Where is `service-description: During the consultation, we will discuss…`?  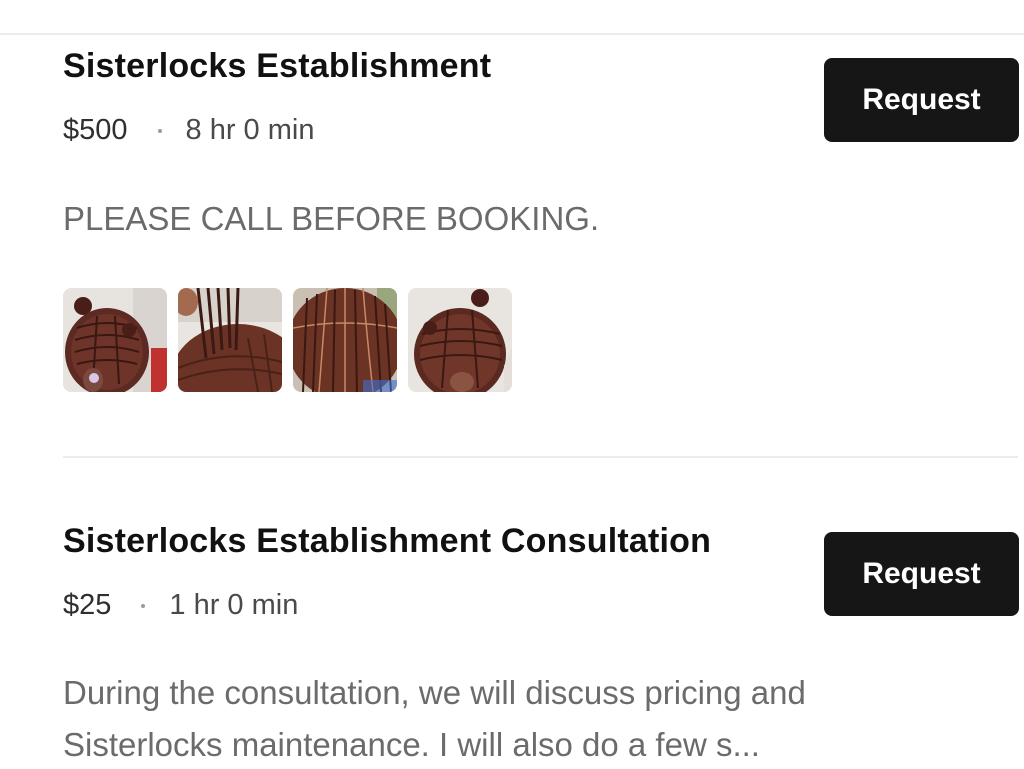 service-description: During the consultation, we will discuss… is located at coordinates (503, 718).